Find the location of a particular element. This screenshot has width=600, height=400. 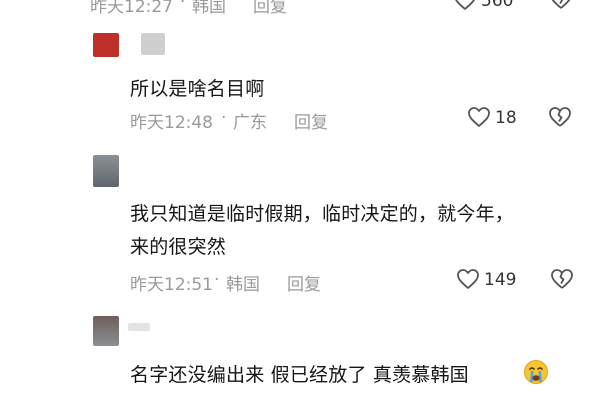

like-count: 560 is located at coordinates (497, 5).